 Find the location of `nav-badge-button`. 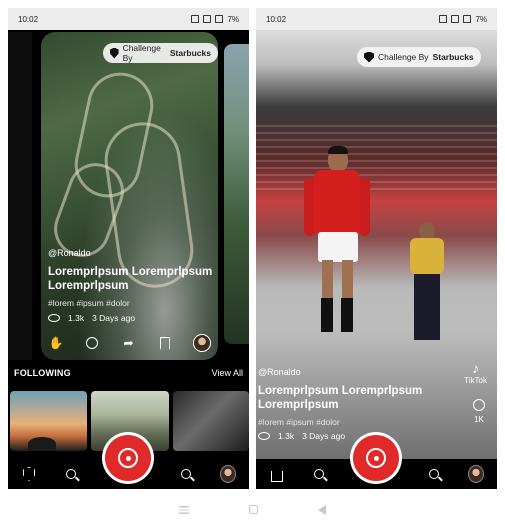

nav-badge-button is located at coordinates (29, 474).